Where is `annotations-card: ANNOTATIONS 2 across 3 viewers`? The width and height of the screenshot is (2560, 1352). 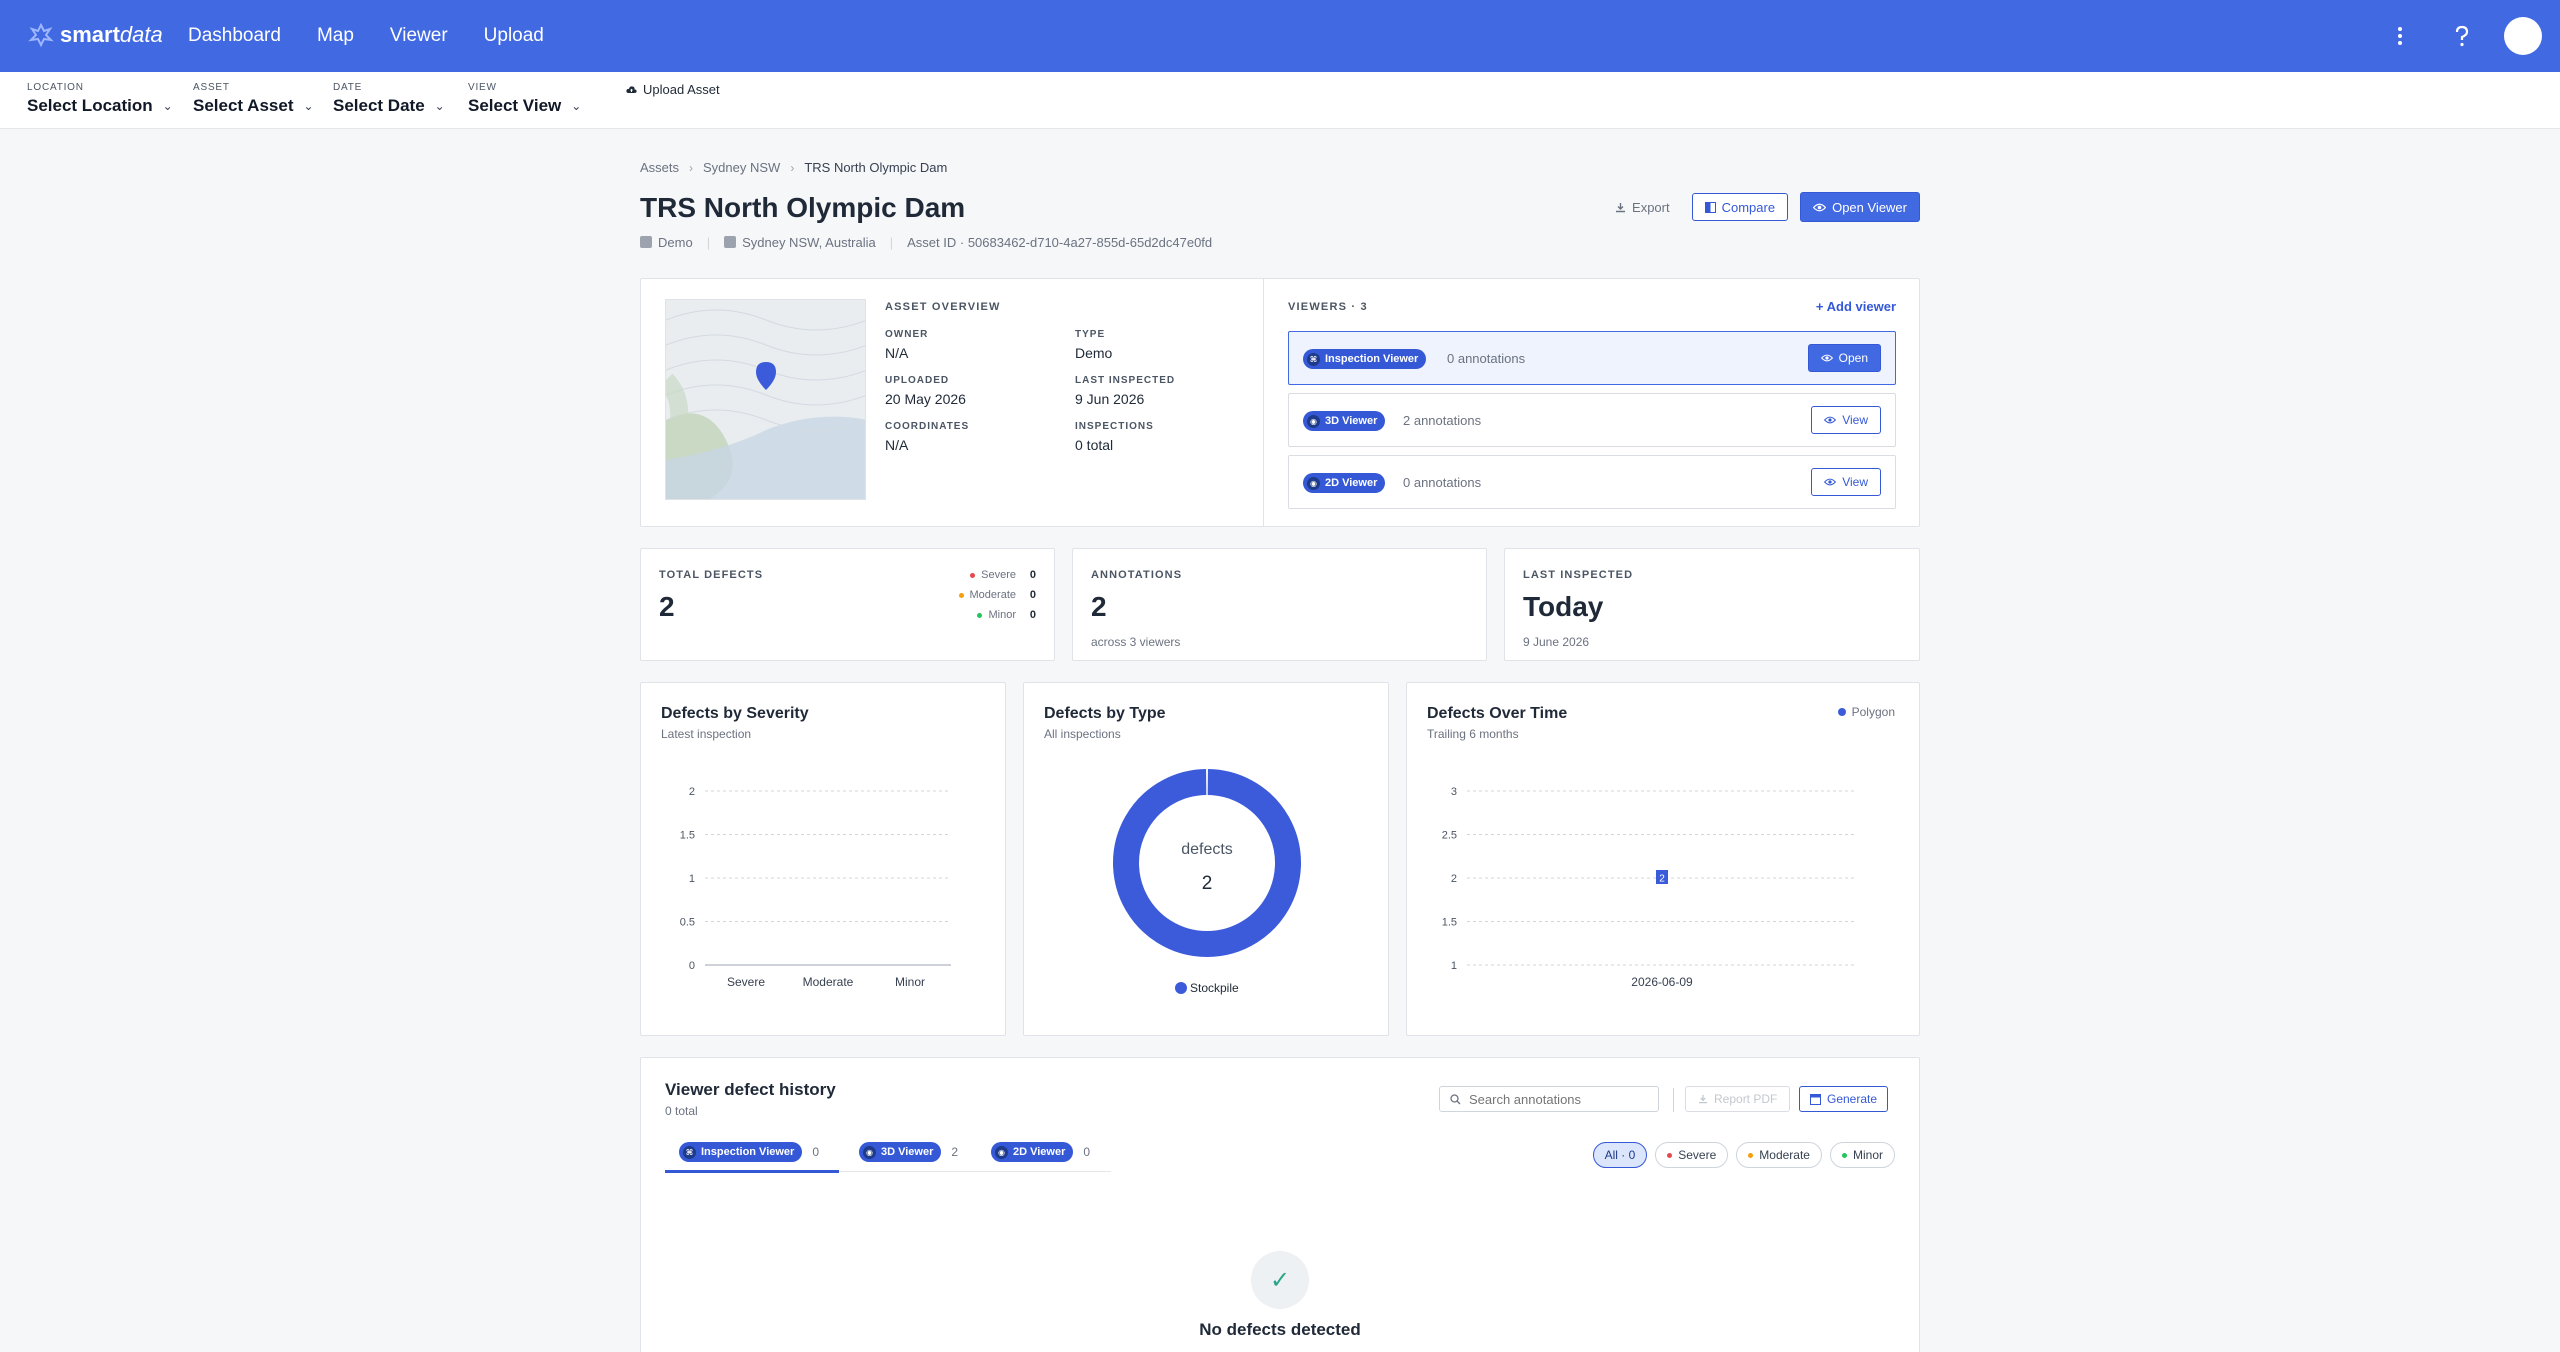
annotations-card: ANNOTATIONS 2 across 3 viewers is located at coordinates (1279, 604).